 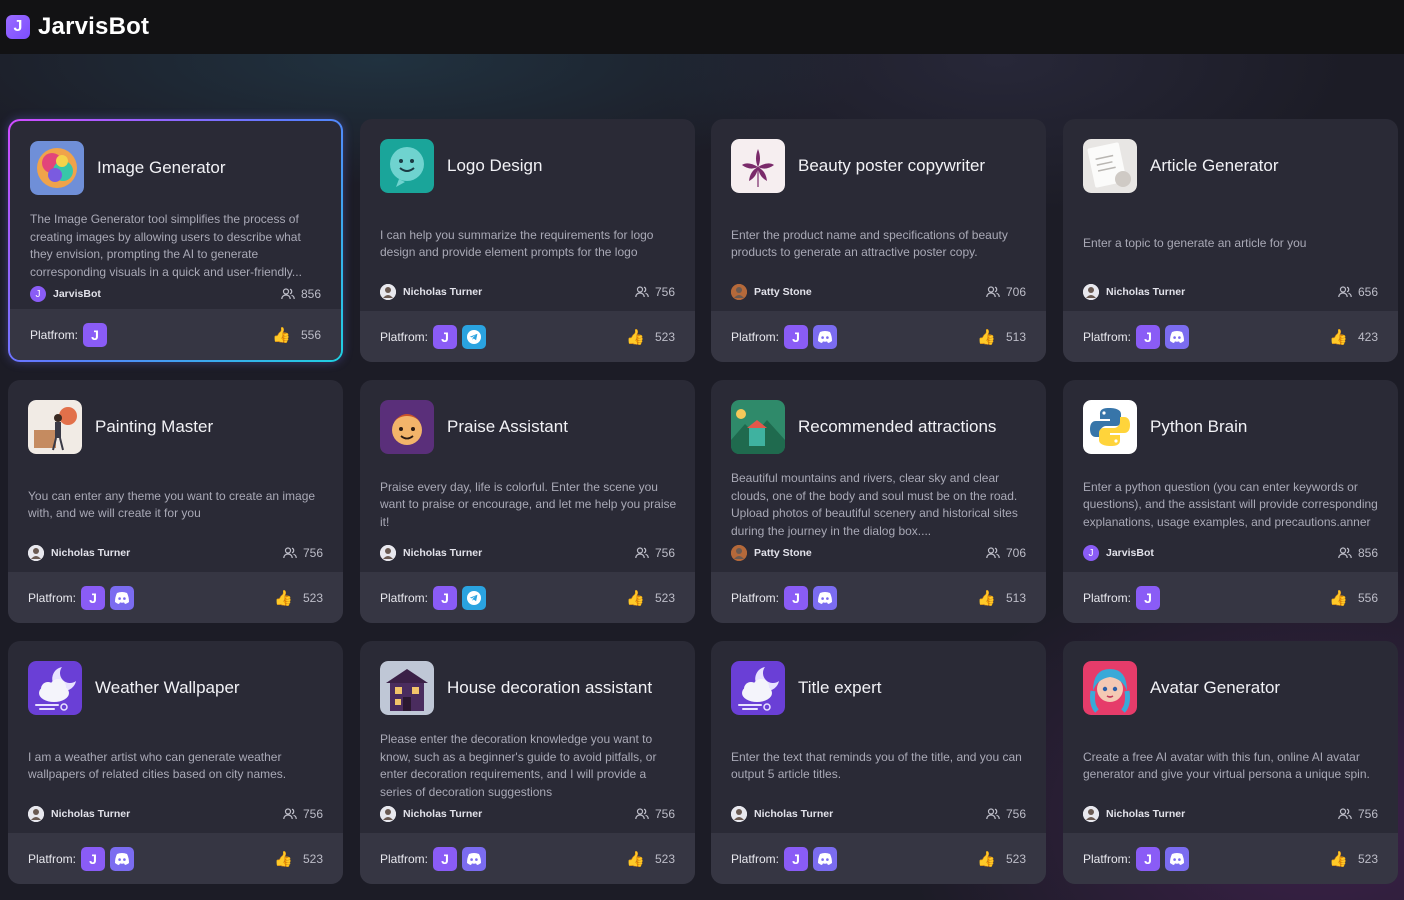 What do you see at coordinates (38, 294) in the screenshot?
I see `author-avatar: J` at bounding box center [38, 294].